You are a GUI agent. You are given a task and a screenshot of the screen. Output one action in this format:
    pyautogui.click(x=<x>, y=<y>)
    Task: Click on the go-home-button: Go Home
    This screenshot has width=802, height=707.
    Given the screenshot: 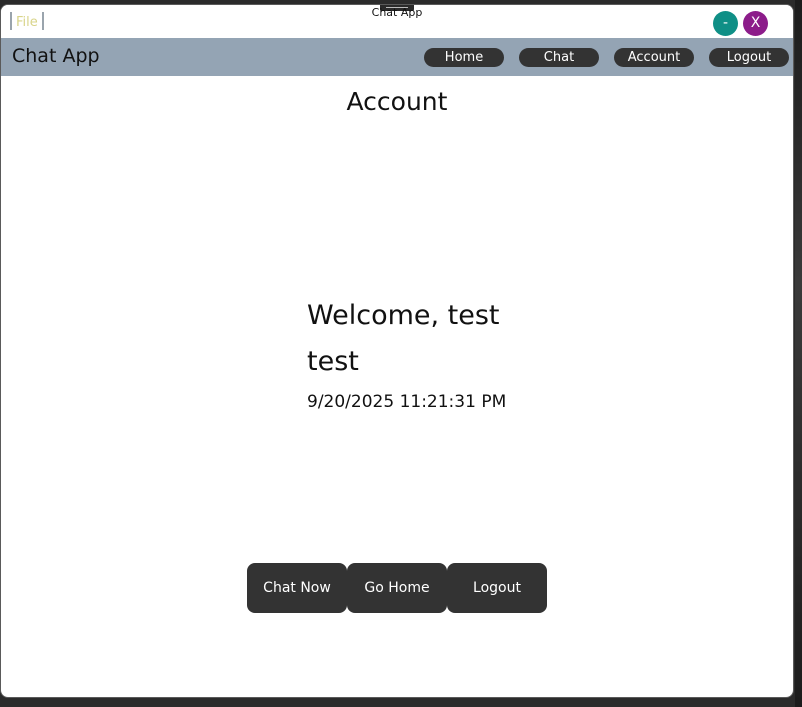 What is the action you would take?
    pyautogui.click(x=397, y=588)
    